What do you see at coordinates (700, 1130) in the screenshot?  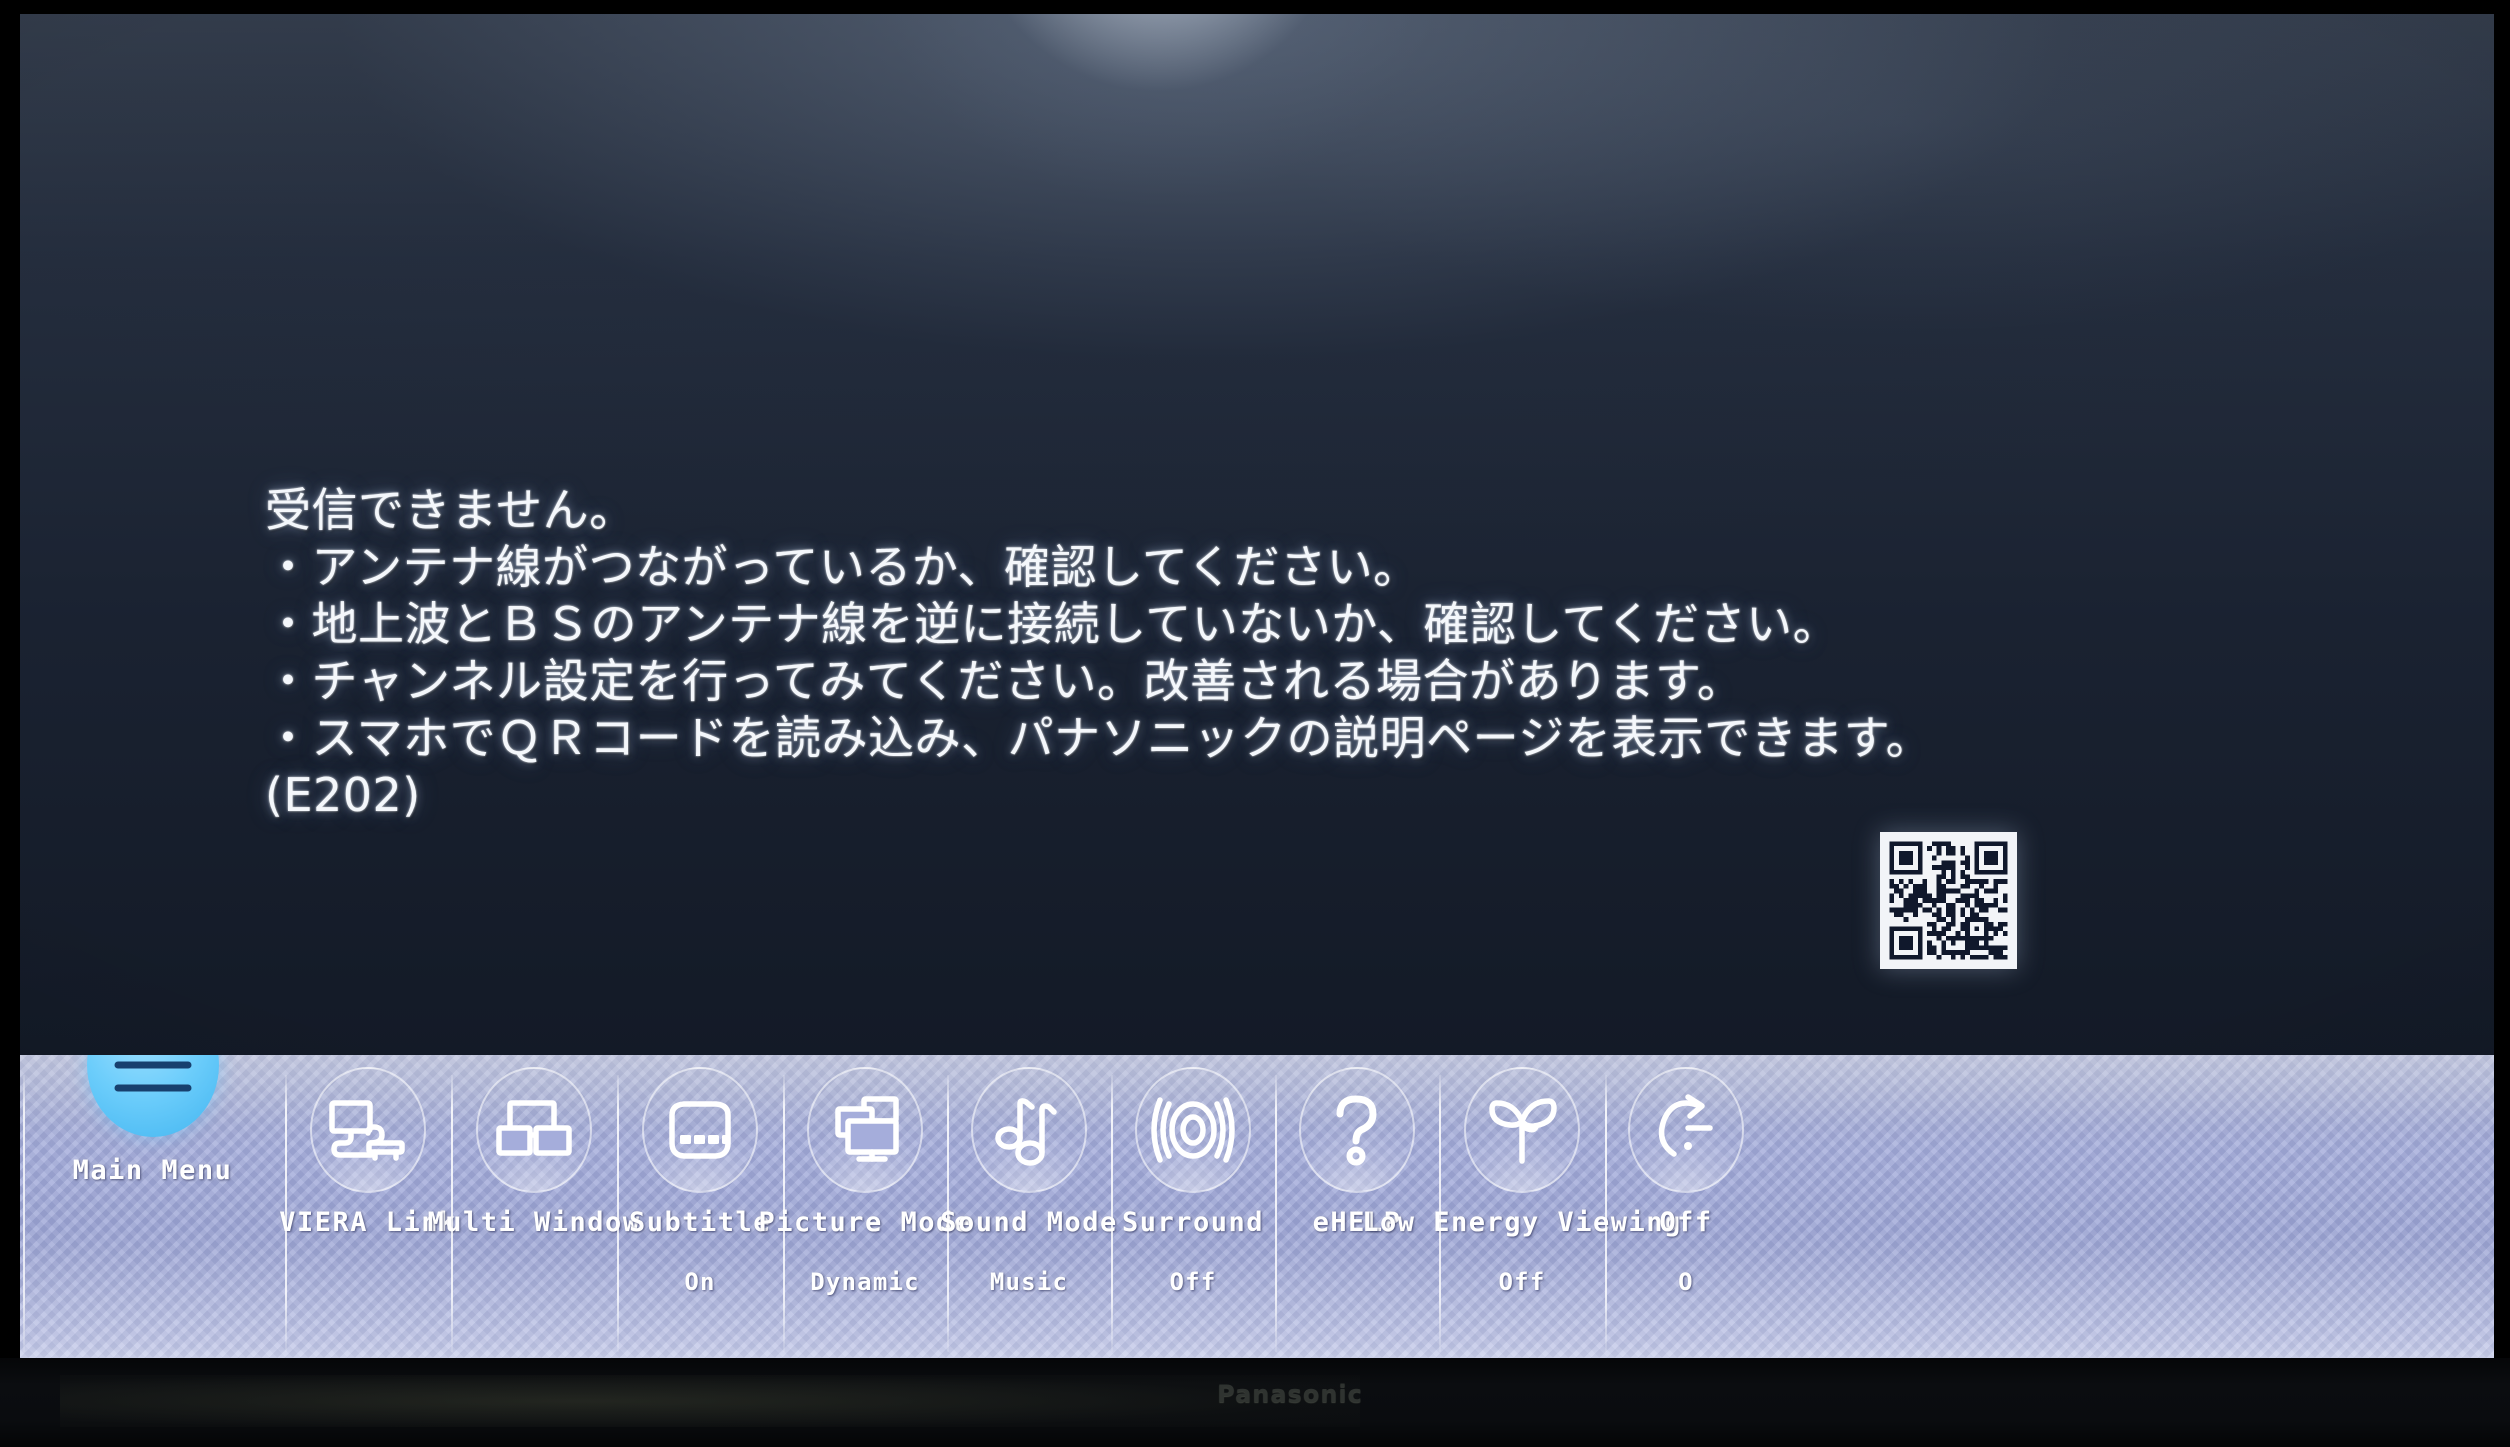 I see `subtitle-icon` at bounding box center [700, 1130].